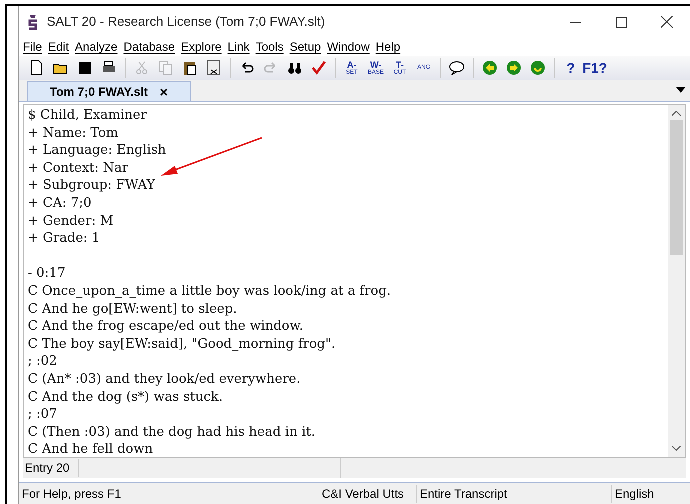  I want to click on transcript-line: C (Then :03) and the dog had his head in it., so click(172, 433).